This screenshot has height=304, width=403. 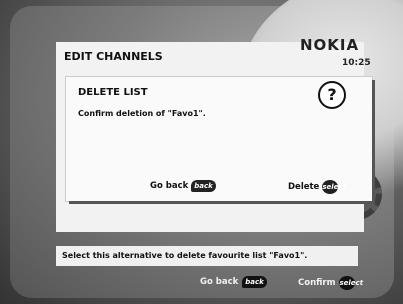 I want to click on bottom-confirm-button: Confirm select, so click(x=330, y=283).